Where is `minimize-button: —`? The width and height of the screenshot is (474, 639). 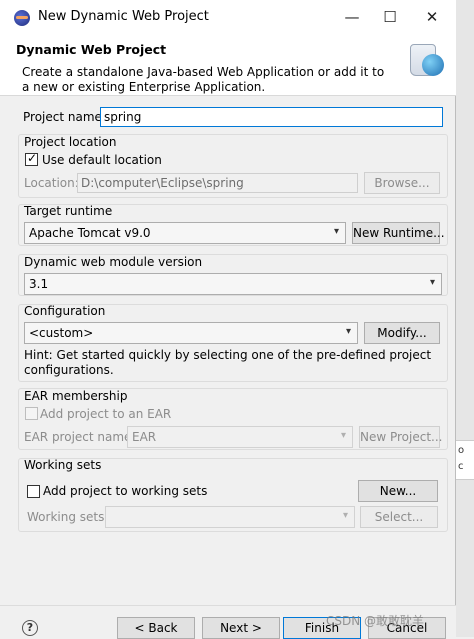 minimize-button: — is located at coordinates (352, 17).